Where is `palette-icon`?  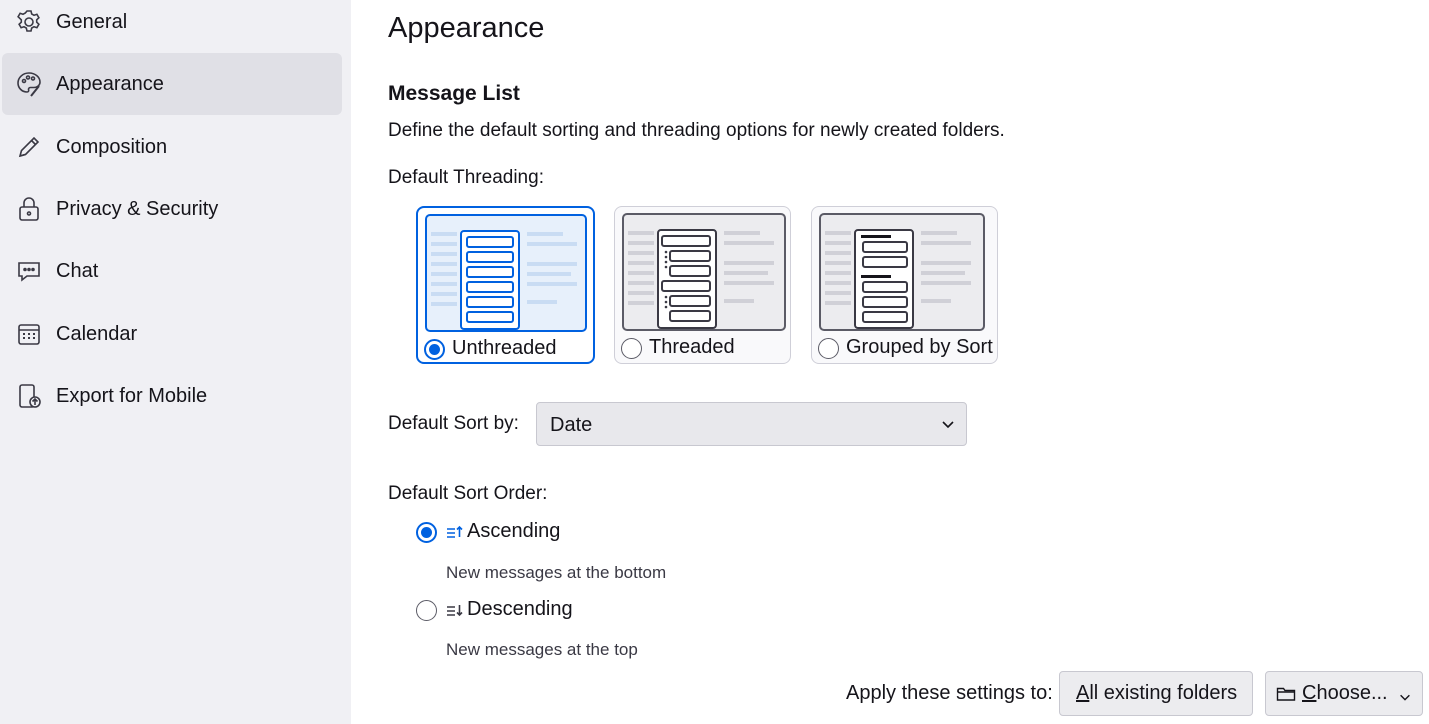
palette-icon is located at coordinates (29, 84).